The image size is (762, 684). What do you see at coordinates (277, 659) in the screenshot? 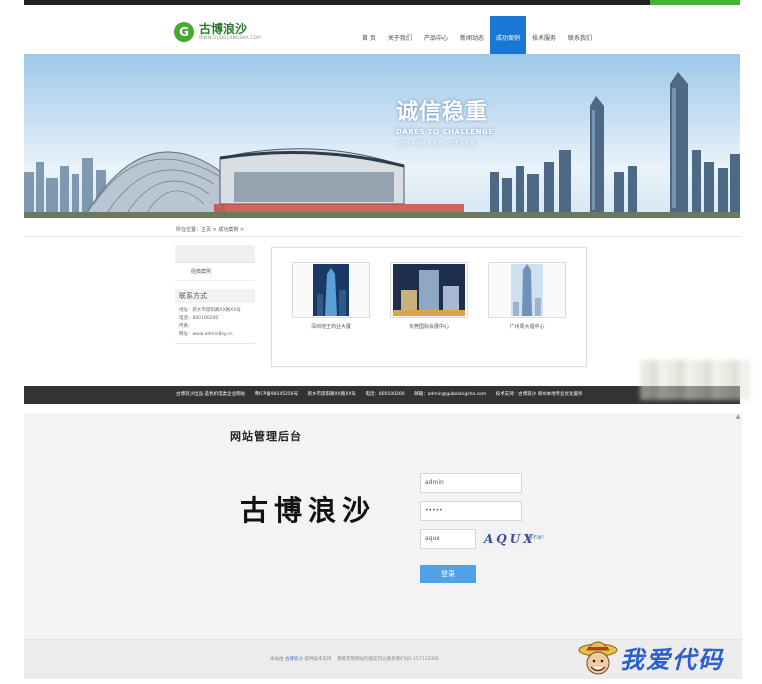
I see `admin-footer-prefix: 本站由` at bounding box center [277, 659].